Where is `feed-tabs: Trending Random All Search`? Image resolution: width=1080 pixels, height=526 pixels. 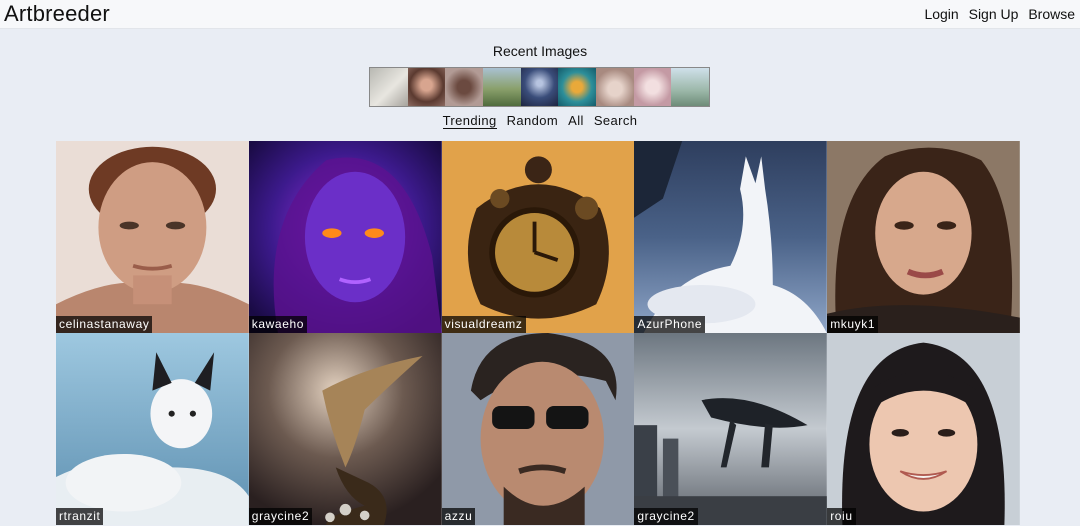 feed-tabs: Trending Random All Search is located at coordinates (540, 121).